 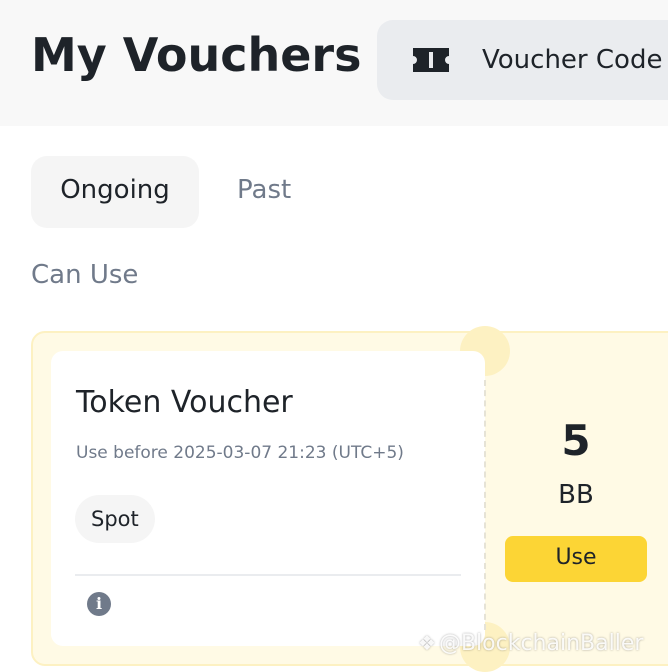 What do you see at coordinates (431, 60) in the screenshot?
I see `ticket-icon` at bounding box center [431, 60].